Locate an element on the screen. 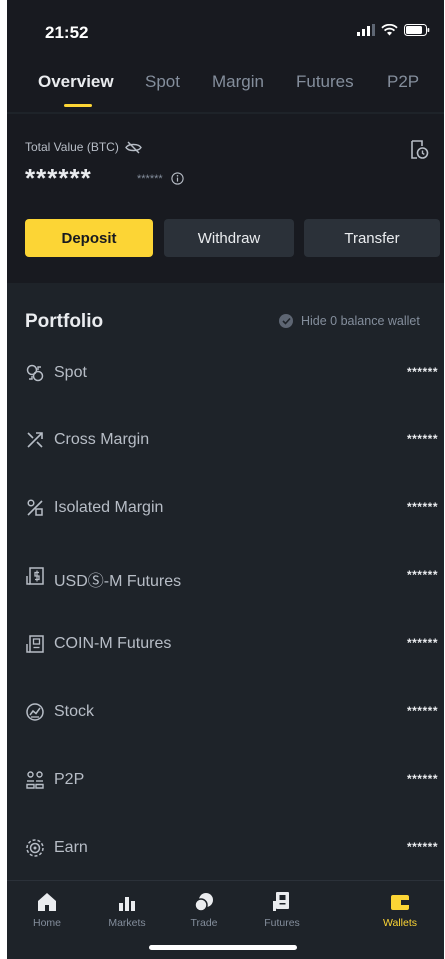 The width and height of the screenshot is (445, 959). earn-icon is located at coordinates (35, 848).